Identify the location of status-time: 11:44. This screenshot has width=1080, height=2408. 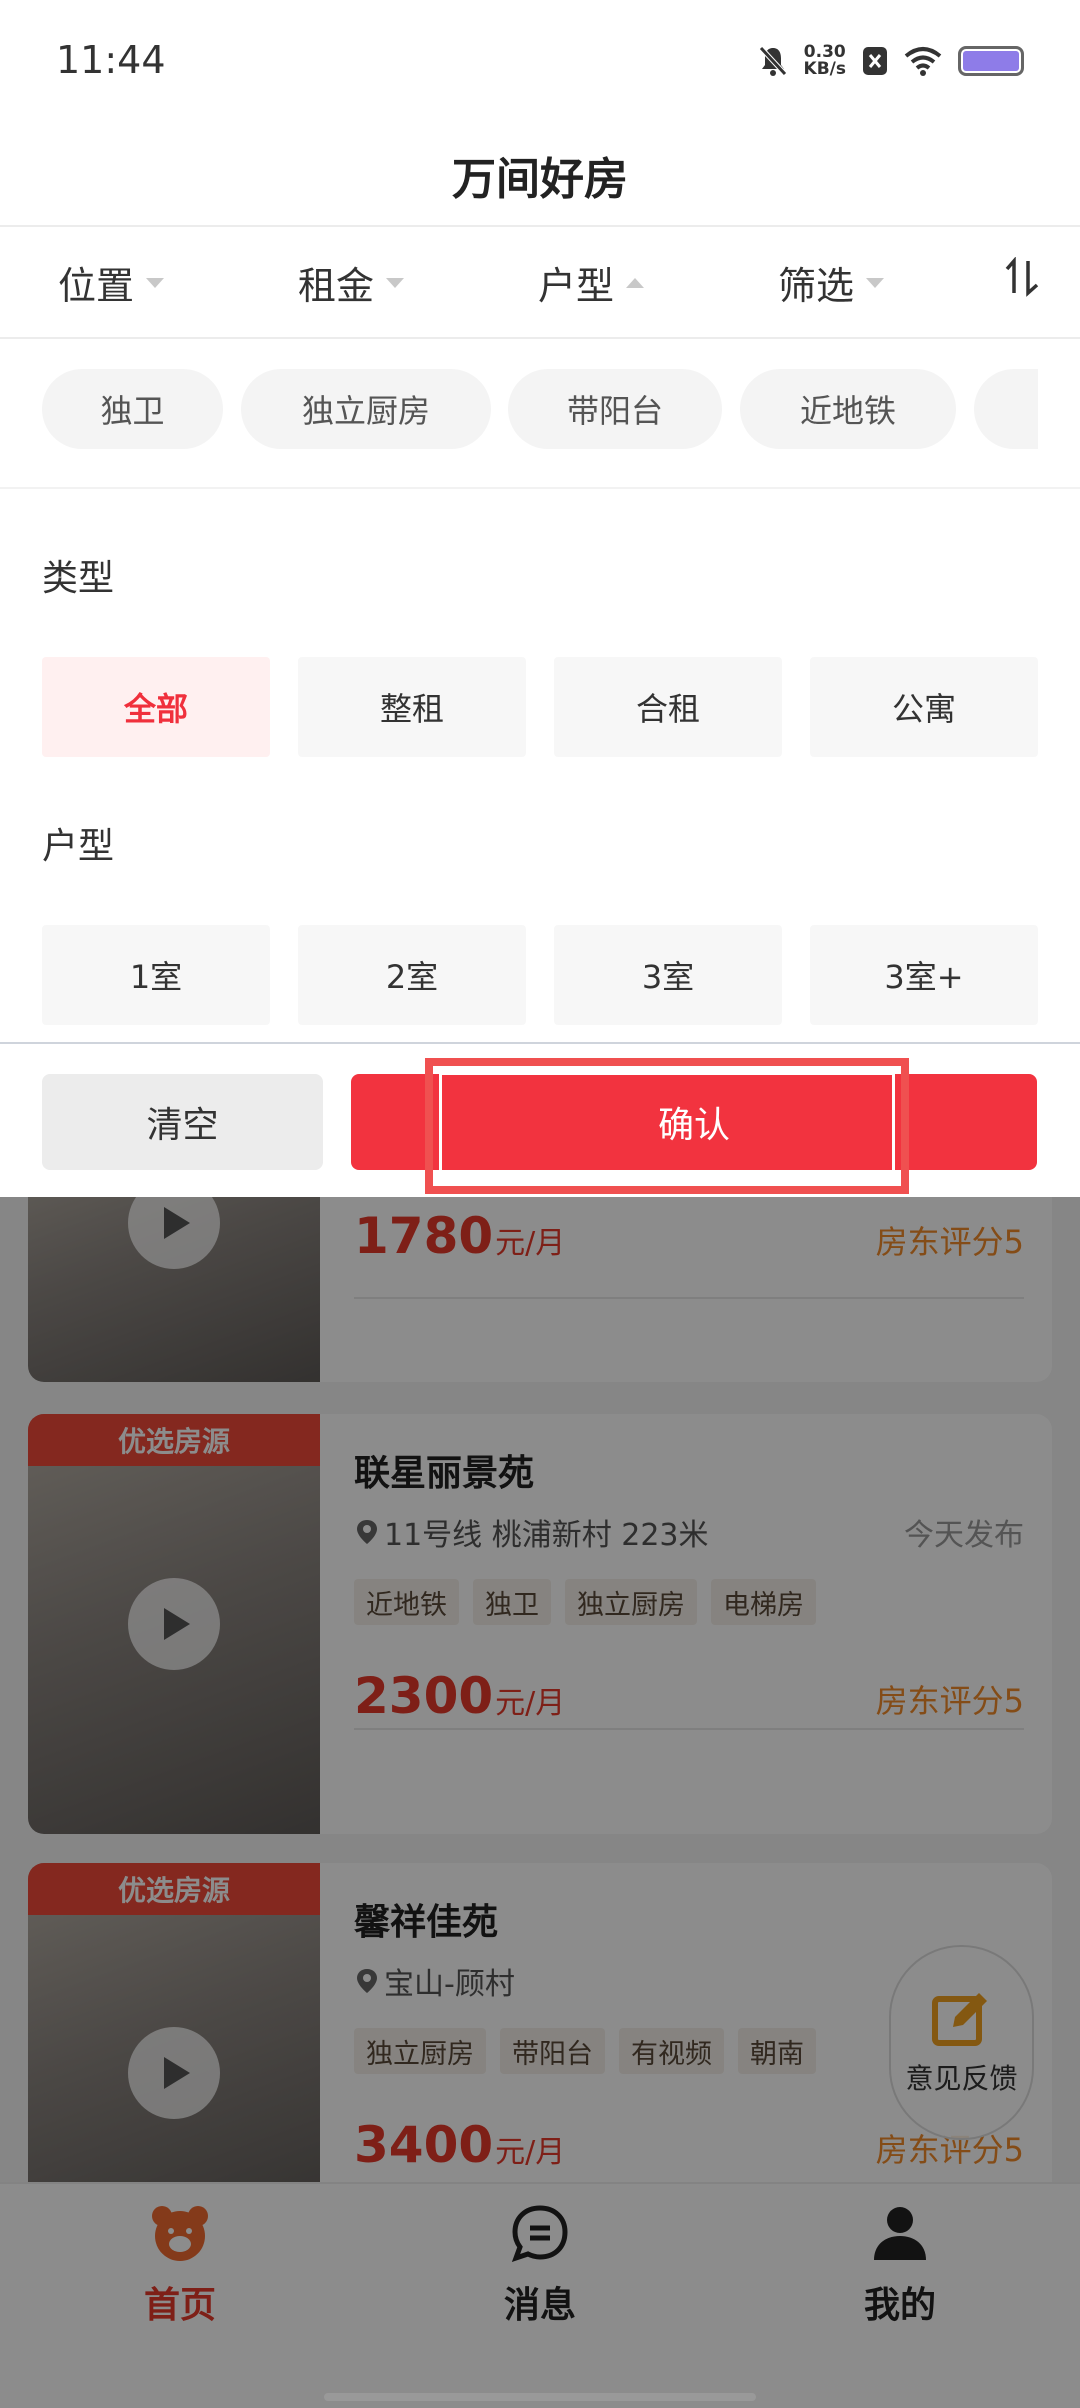
(111, 60).